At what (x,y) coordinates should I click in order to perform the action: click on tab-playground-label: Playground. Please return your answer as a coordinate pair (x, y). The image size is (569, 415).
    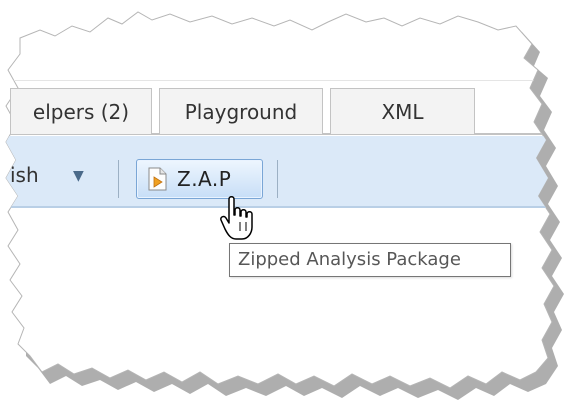
    Looking at the image, I should click on (241, 112).